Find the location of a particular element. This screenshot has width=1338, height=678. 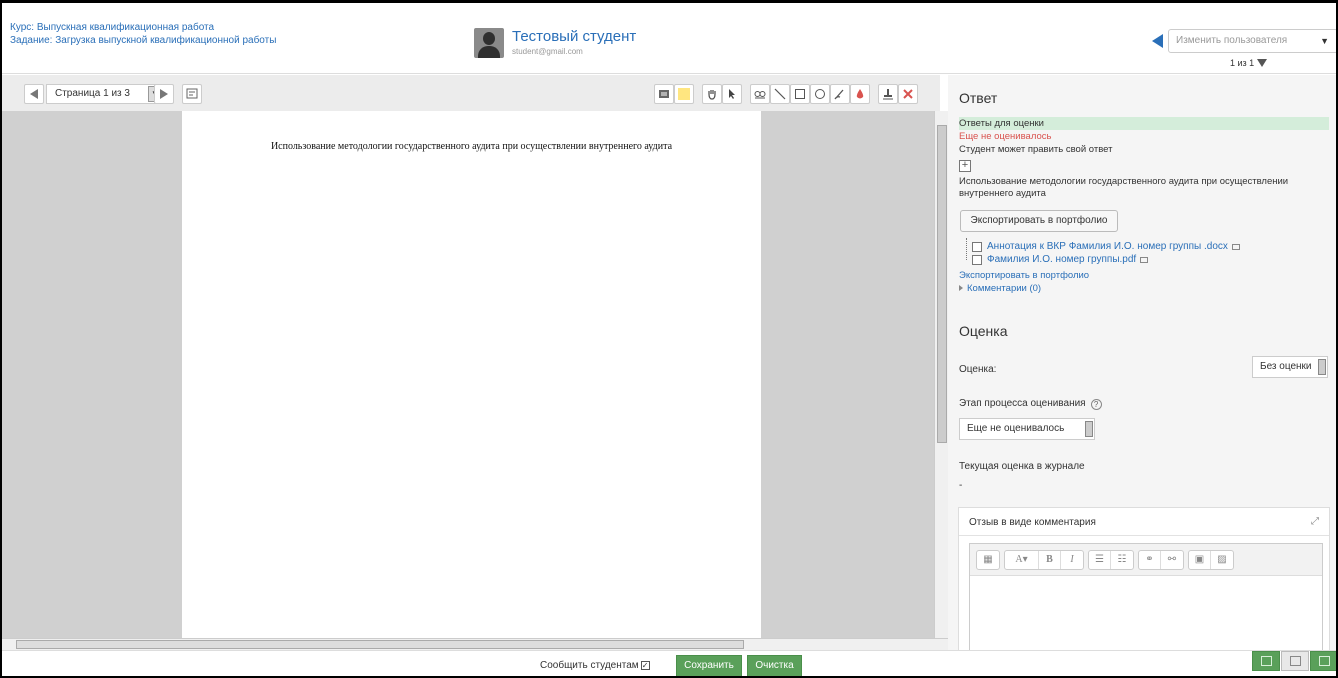

current-grade-label: Текущая оценка в журнале is located at coordinates (1022, 466).